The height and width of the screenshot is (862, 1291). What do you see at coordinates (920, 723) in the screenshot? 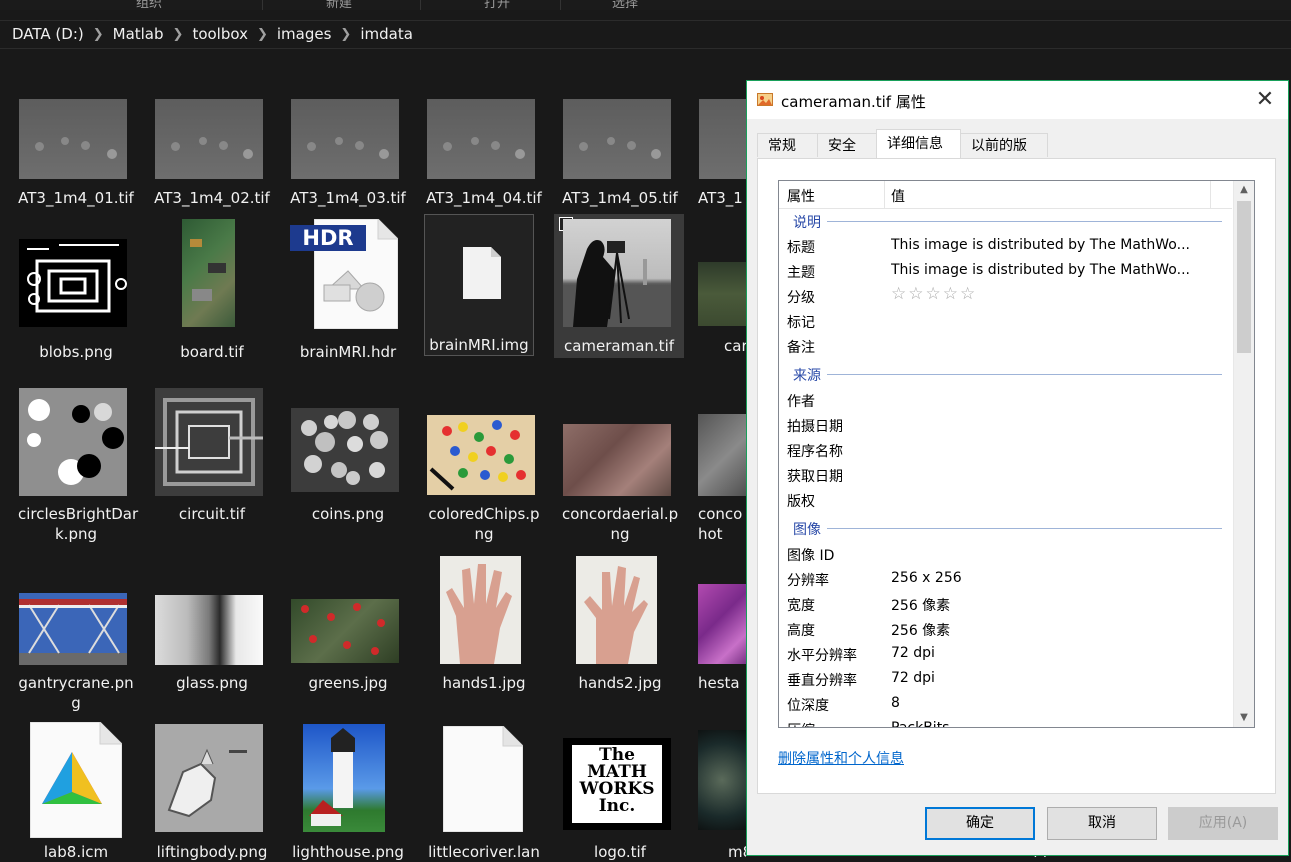
I see `property-value: PackBits` at bounding box center [920, 723].